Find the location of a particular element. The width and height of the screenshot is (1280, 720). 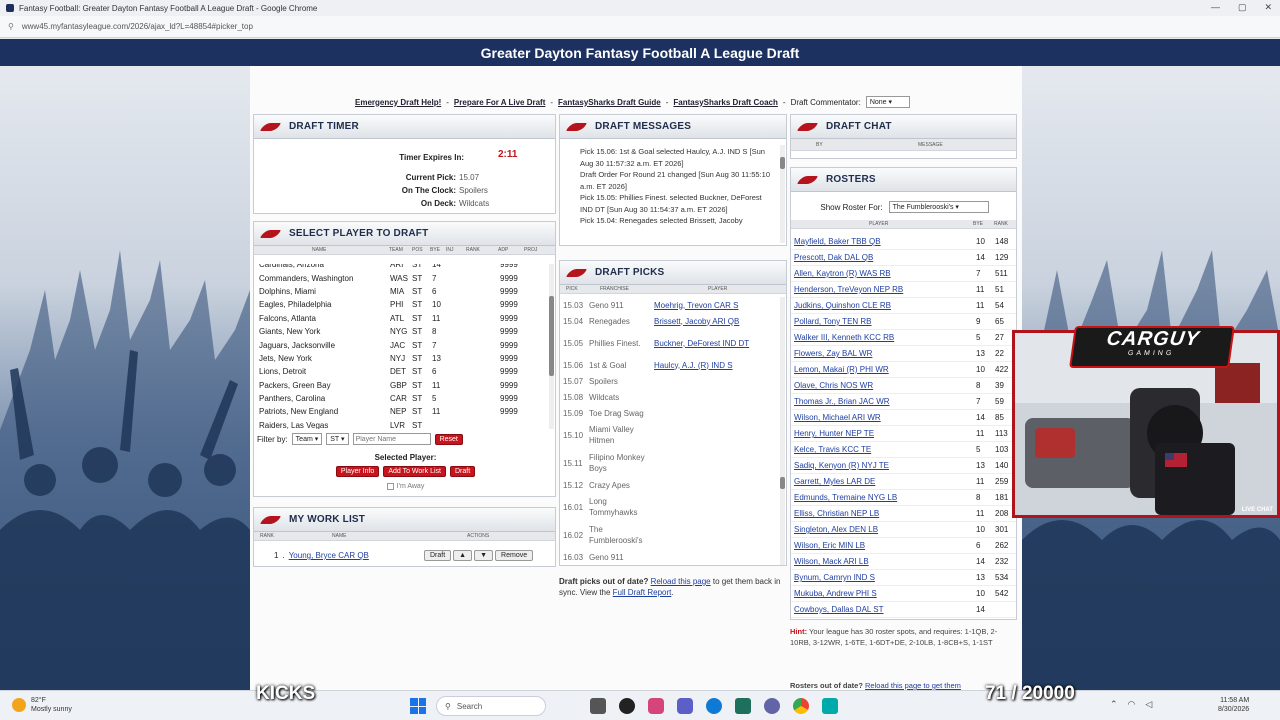

pick-player-link: Moehrig, Trevon CAR S is located at coordinates (696, 305).